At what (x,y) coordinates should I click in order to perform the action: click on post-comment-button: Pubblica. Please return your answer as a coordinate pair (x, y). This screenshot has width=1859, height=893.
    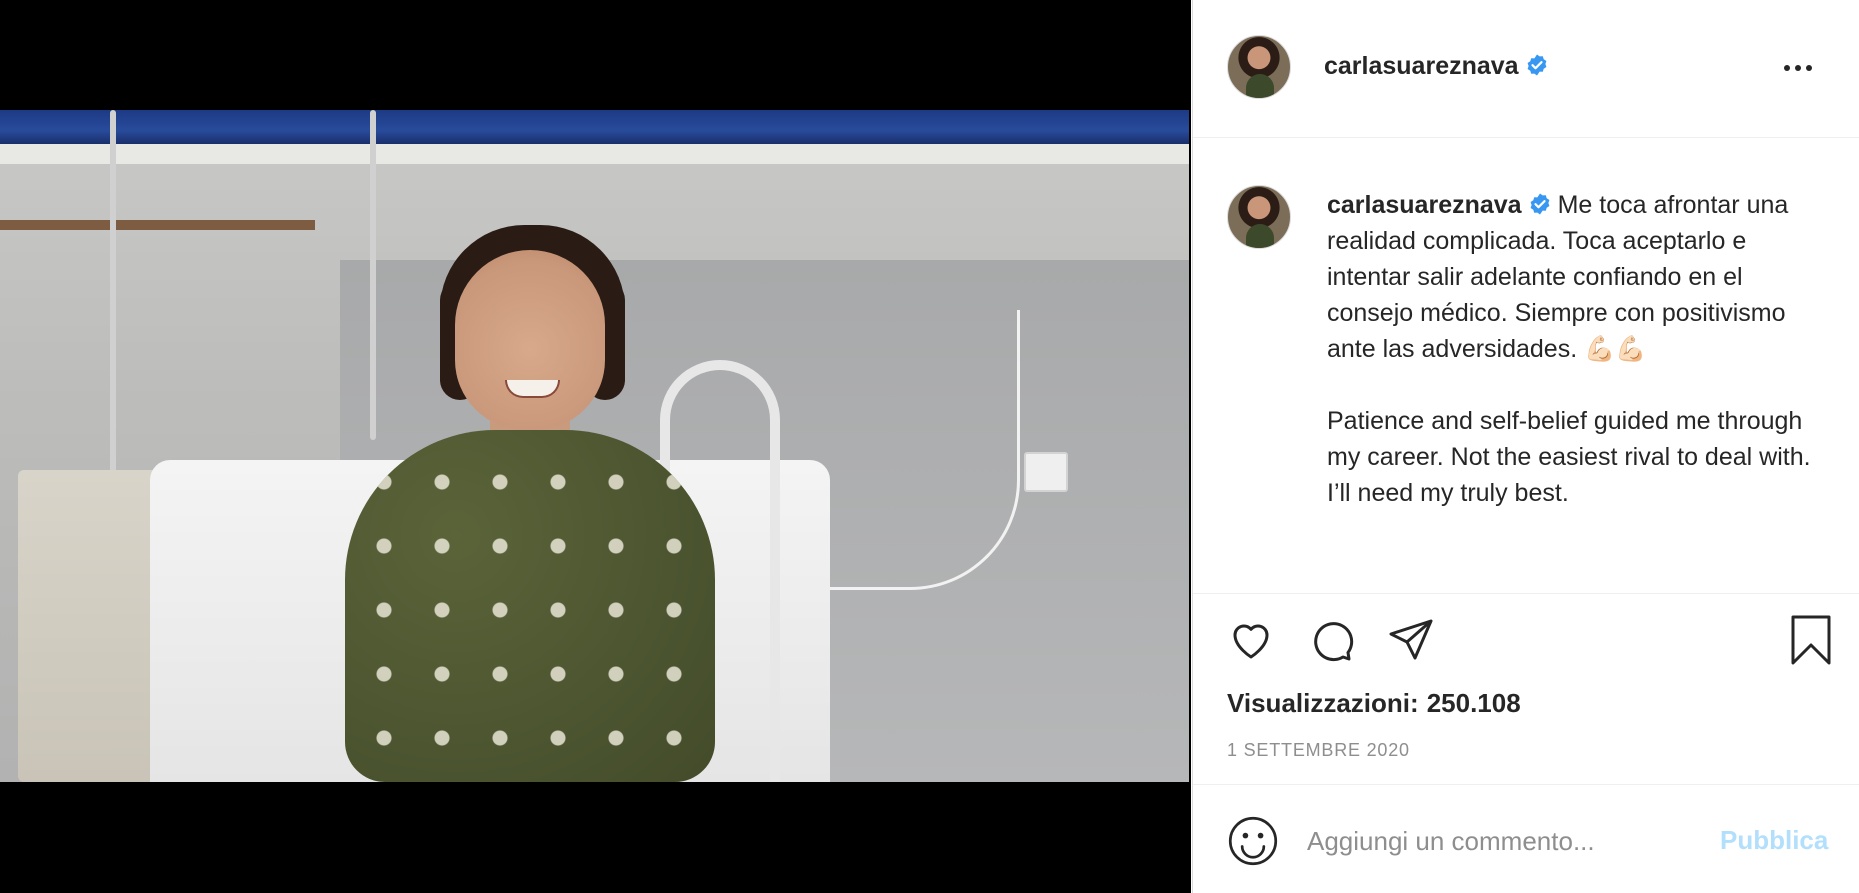
    Looking at the image, I should click on (1774, 840).